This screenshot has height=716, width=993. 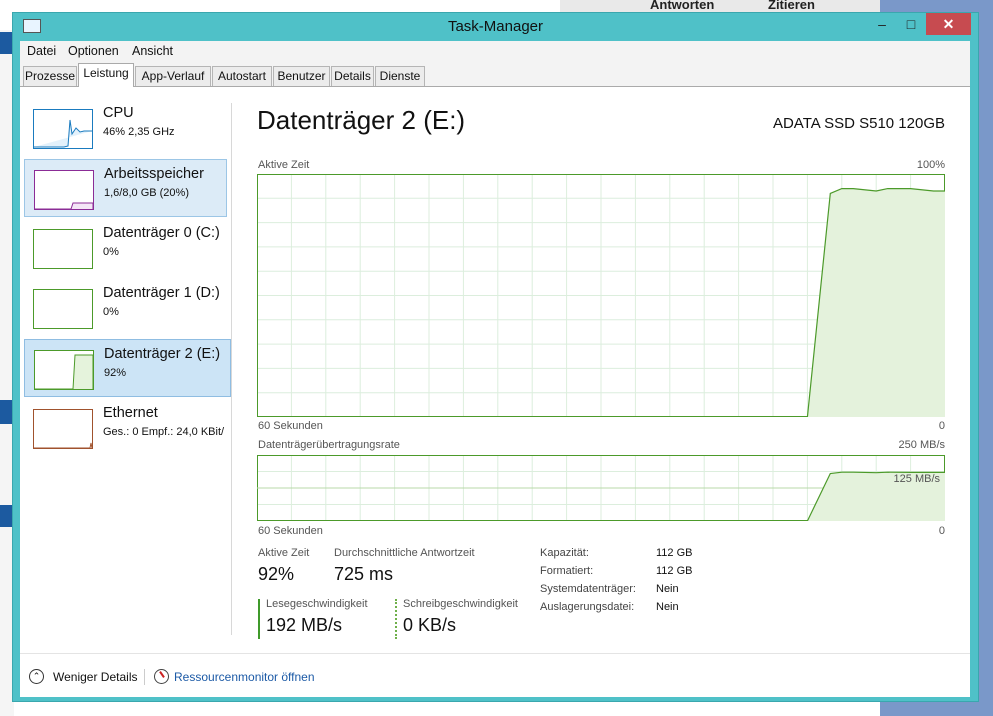 I want to click on sidebar-label: Datenträger 0 (C:), so click(x=161, y=233).